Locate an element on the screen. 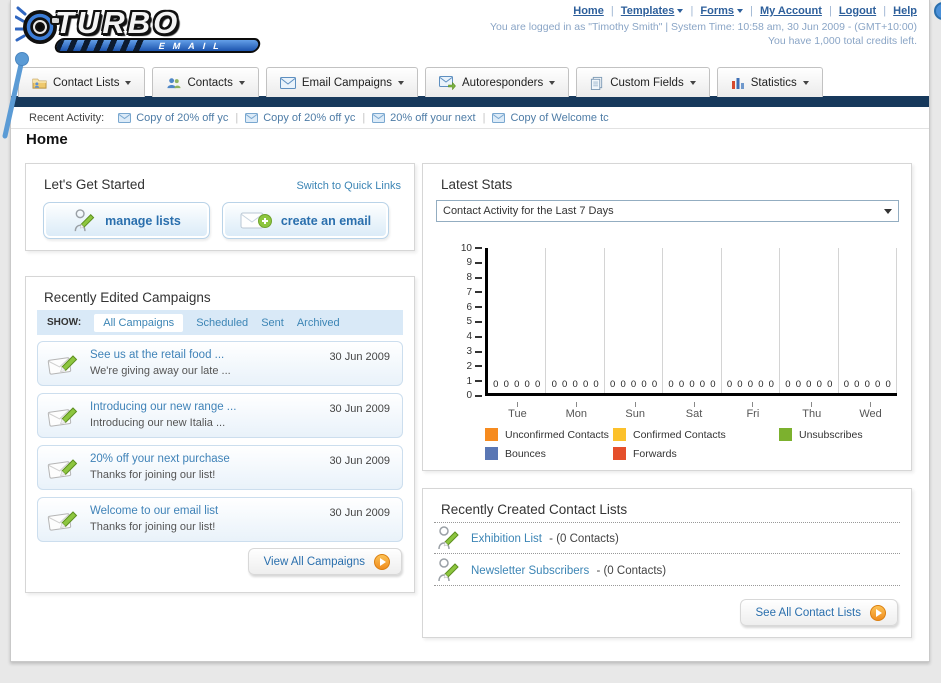  logo-text: TURBO EMAIL is located at coordinates (157, 29).